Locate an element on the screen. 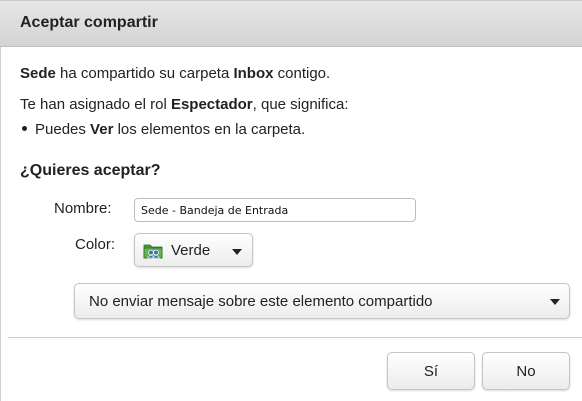 This screenshot has width=582, height=401. no-button: No is located at coordinates (526, 371).